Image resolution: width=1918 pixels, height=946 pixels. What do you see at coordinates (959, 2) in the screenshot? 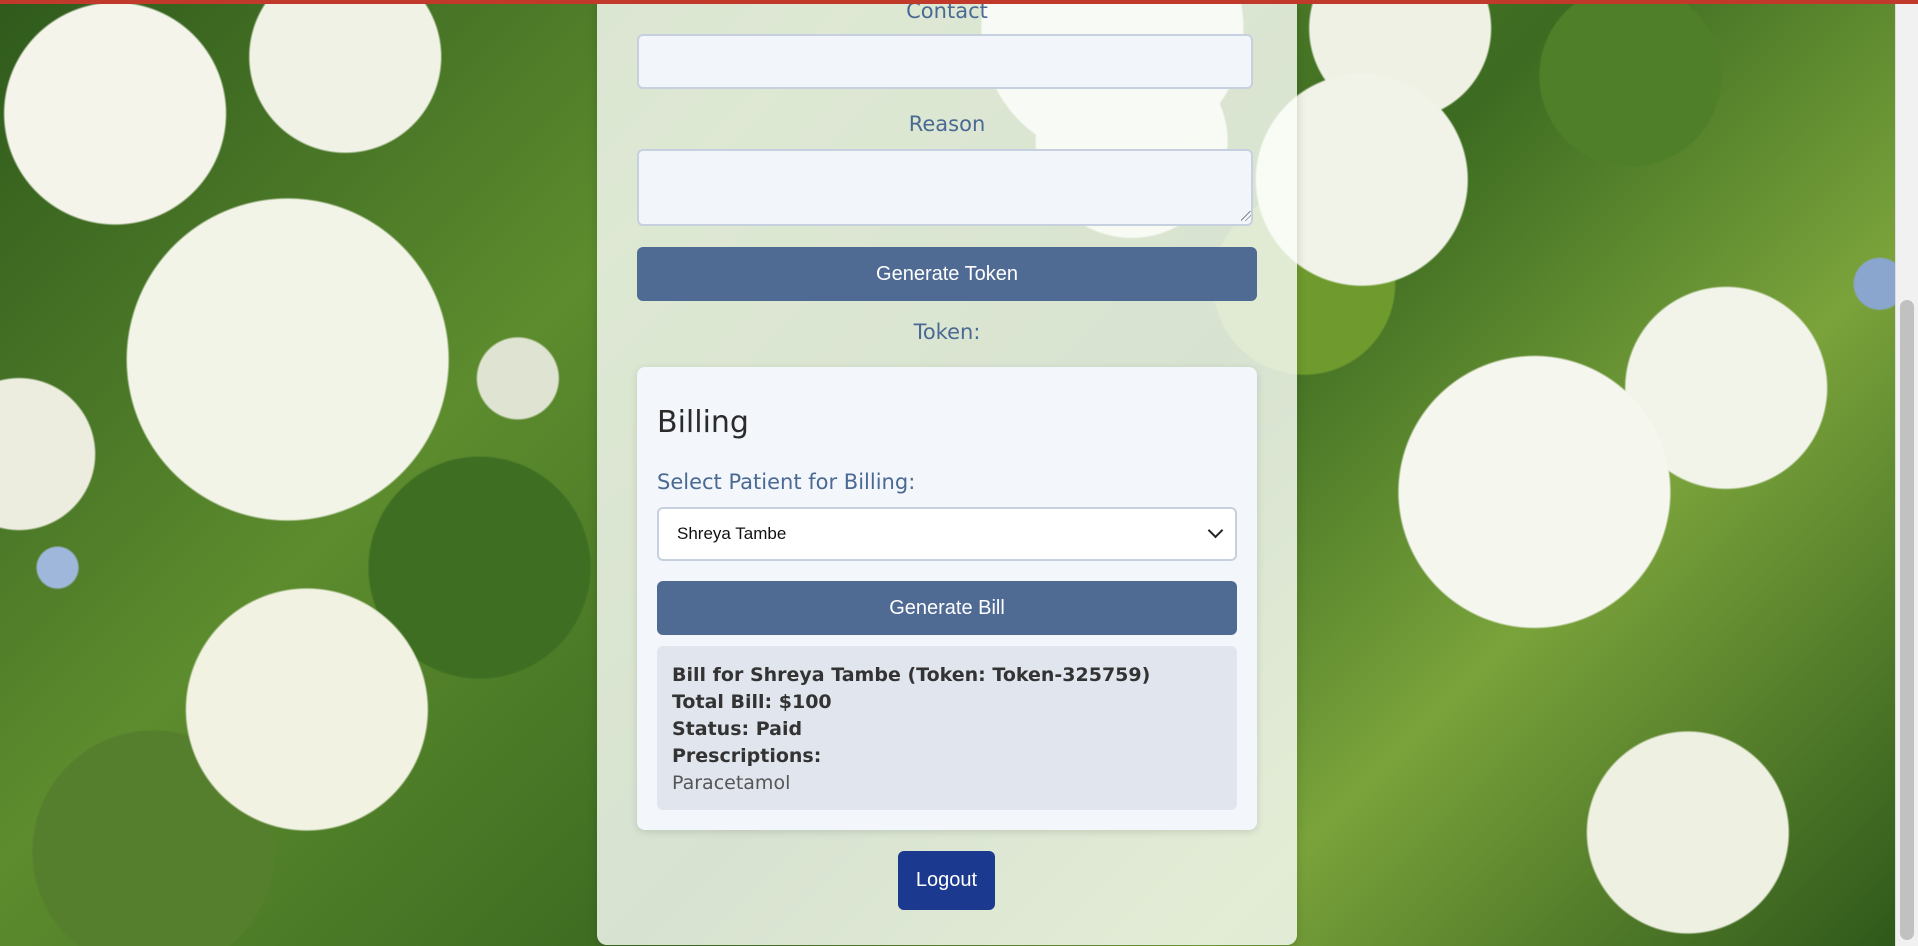
I see `top-accent-bar` at bounding box center [959, 2].